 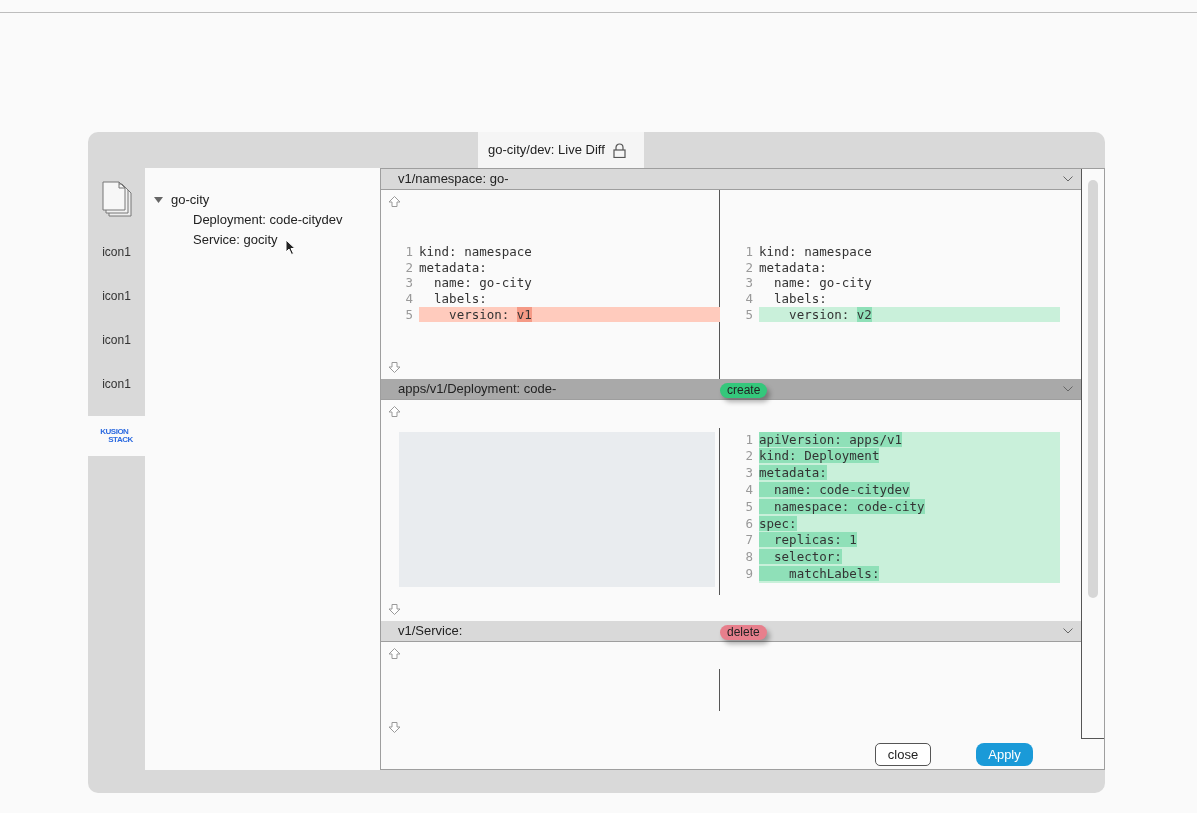 I want to click on status-badge: delete, so click(x=743, y=633).